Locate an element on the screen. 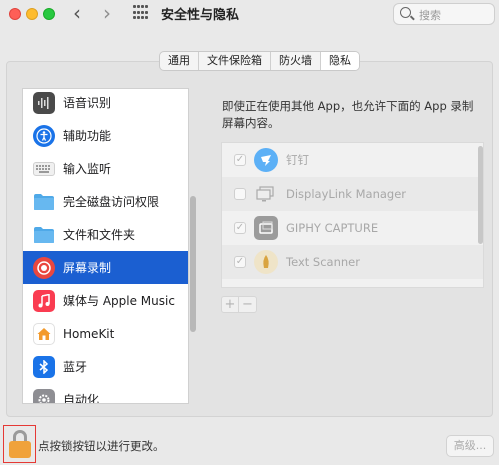  sidebar-item-automation: 自动化 is located at coordinates (105, 393).